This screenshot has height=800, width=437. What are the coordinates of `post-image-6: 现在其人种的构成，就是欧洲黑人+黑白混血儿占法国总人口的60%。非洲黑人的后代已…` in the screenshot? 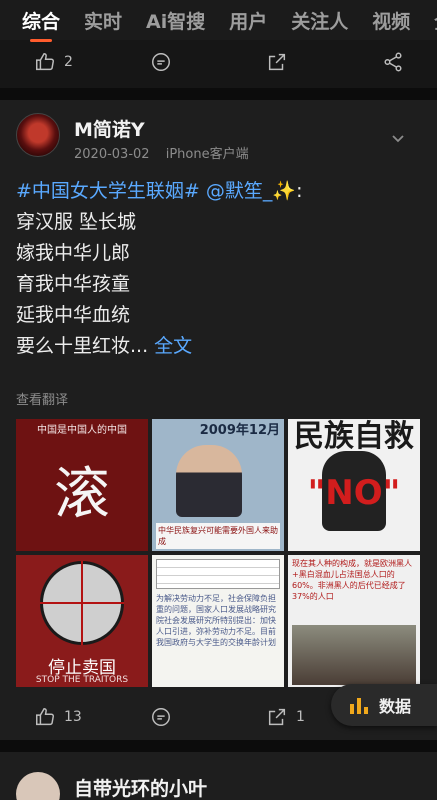 It's located at (354, 621).